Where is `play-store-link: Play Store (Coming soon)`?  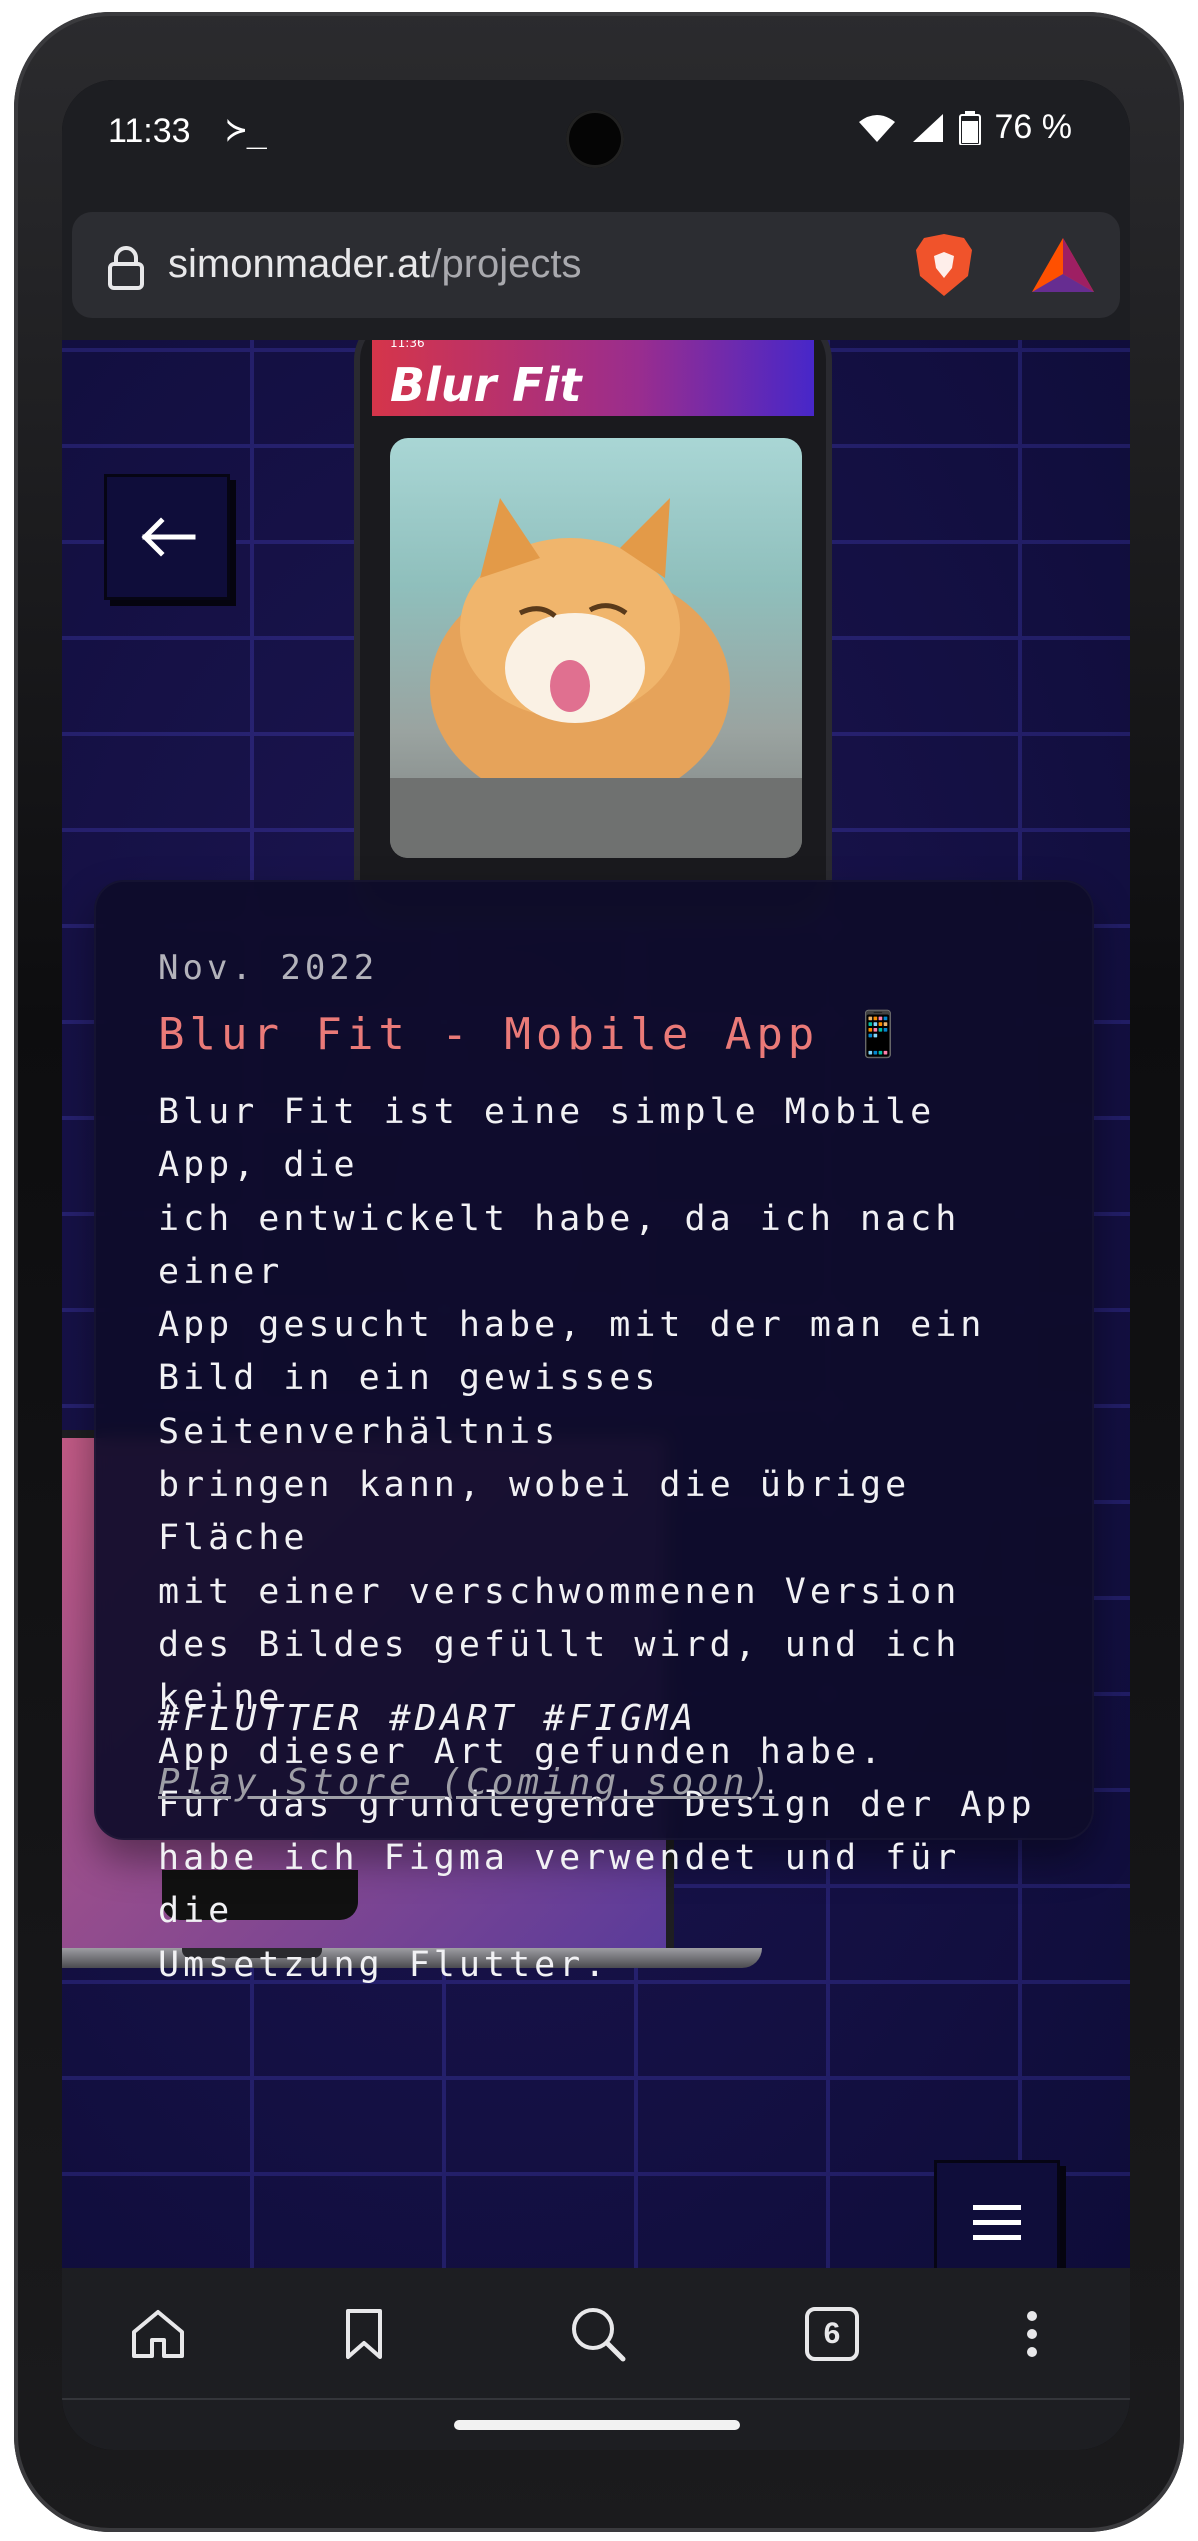
play-store-link: Play Store (Coming soon) is located at coordinates (466, 1782).